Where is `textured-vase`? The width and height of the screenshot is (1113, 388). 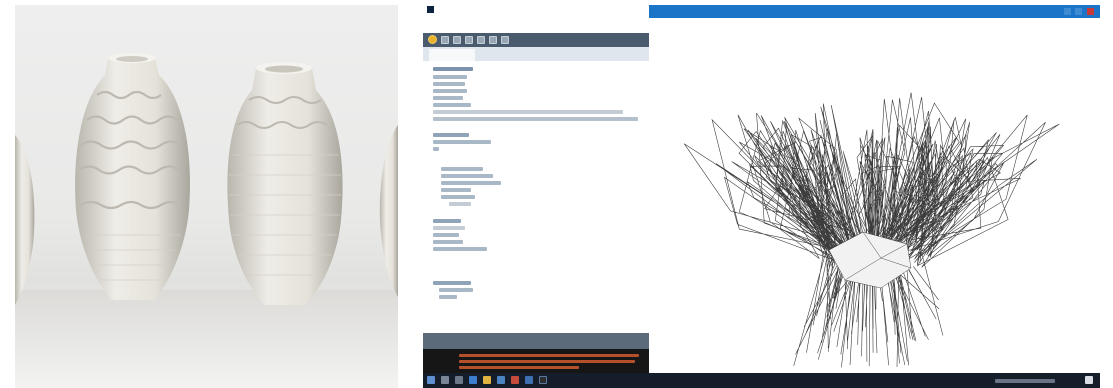 textured-vase is located at coordinates (132, 176).